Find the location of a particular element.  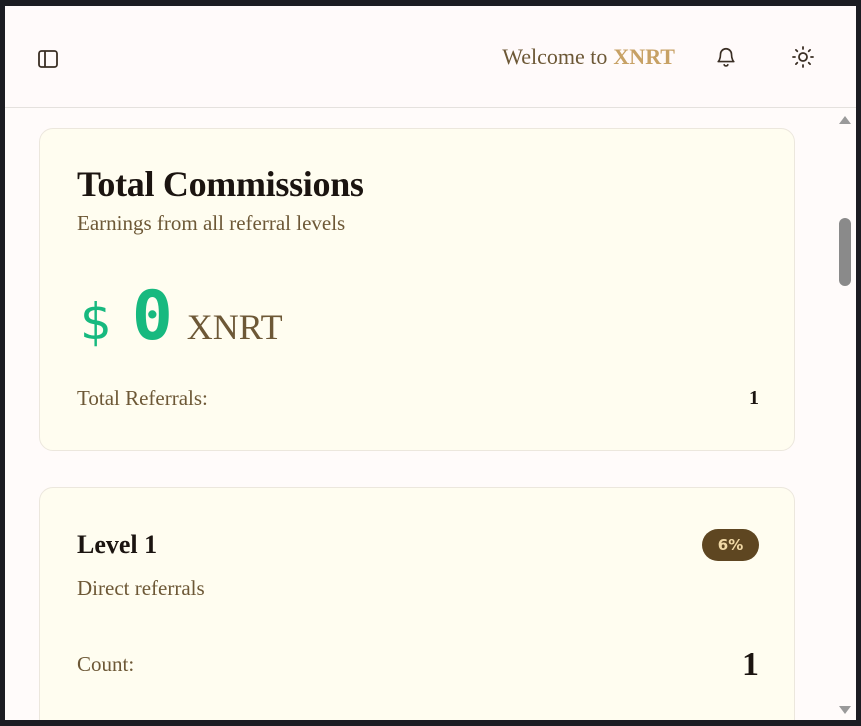

theme-toggle-button is located at coordinates (803, 57).